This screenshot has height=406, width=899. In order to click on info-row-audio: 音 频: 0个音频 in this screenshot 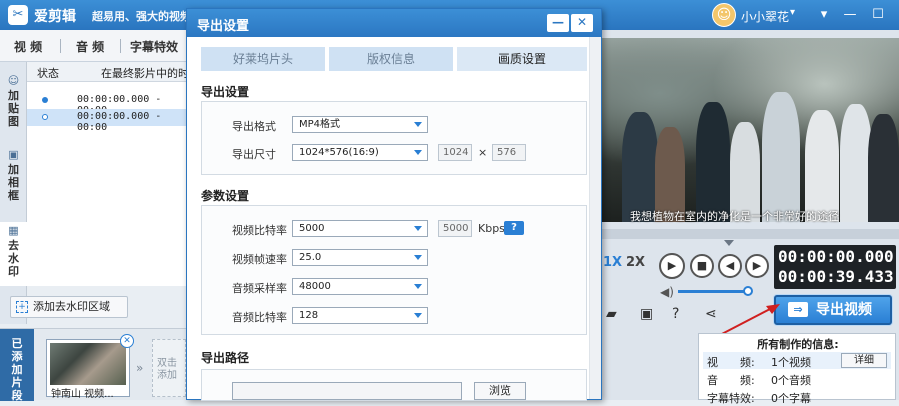, I will do `click(759, 380)`.